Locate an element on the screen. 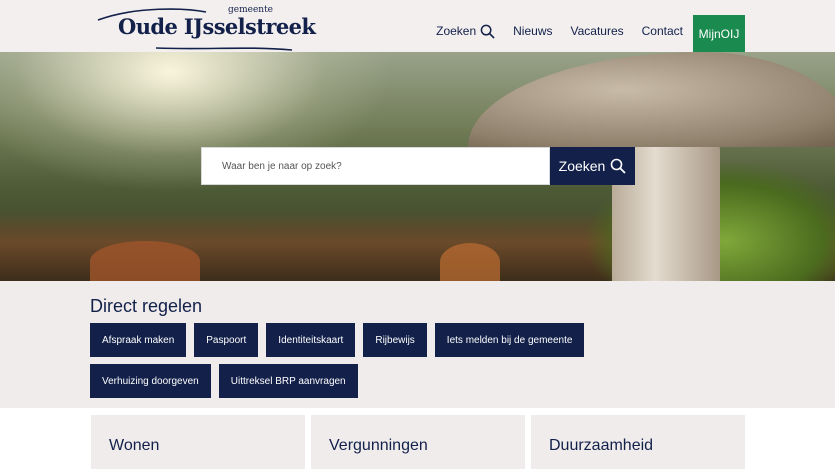 This screenshot has width=835, height=469. quick-link-verhuizing: Verhuizing doorgeven is located at coordinates (150, 381).